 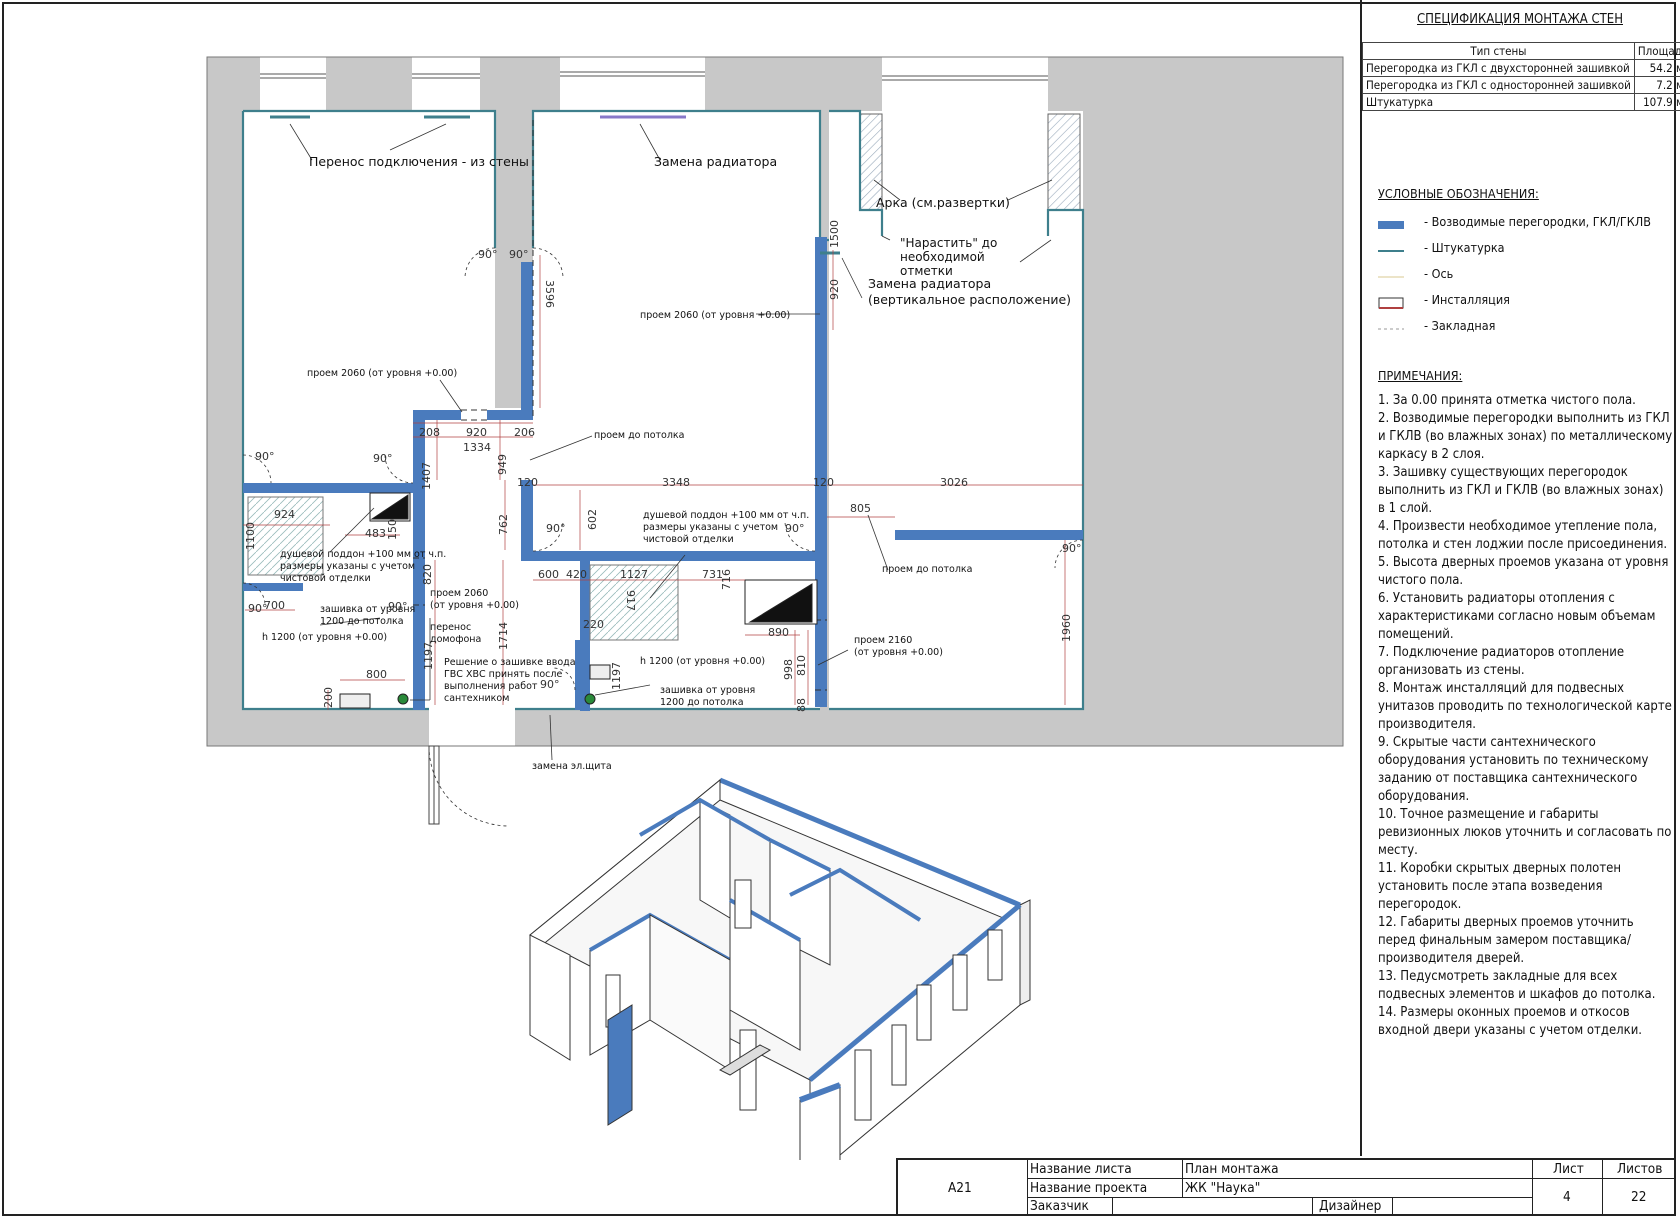 I want to click on sheet-name: План монтажа, so click(x=1232, y=1169).